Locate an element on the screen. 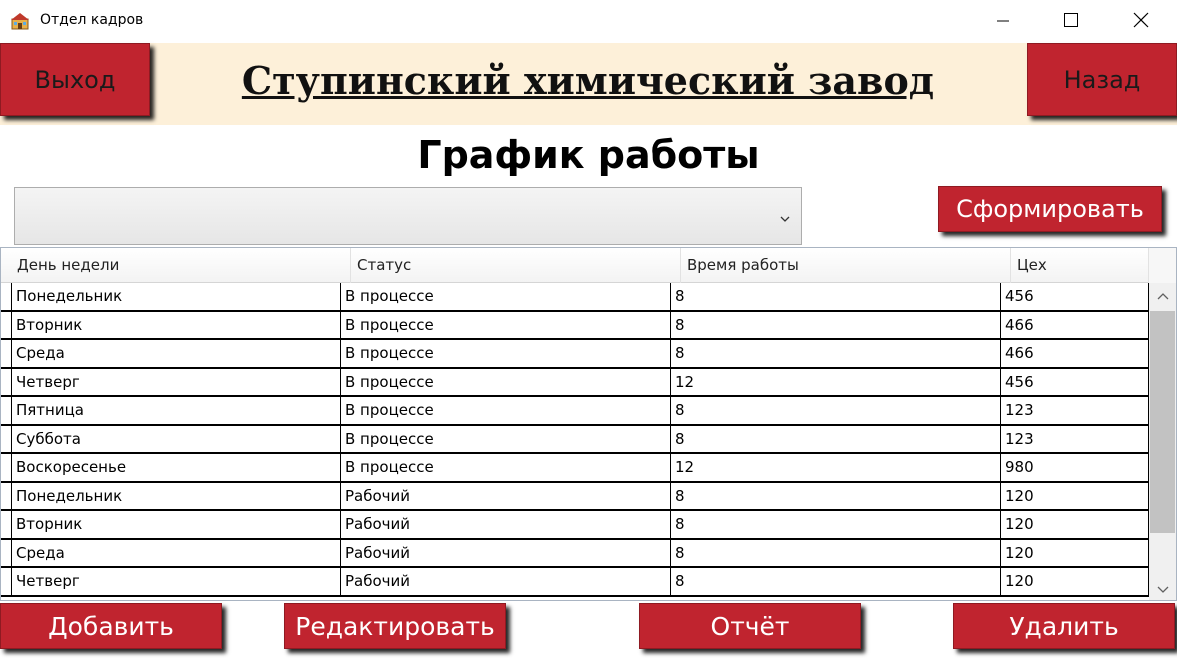 The width and height of the screenshot is (1177, 658). table-row: Вторник Рабочий 8 120 is located at coordinates (575, 525).